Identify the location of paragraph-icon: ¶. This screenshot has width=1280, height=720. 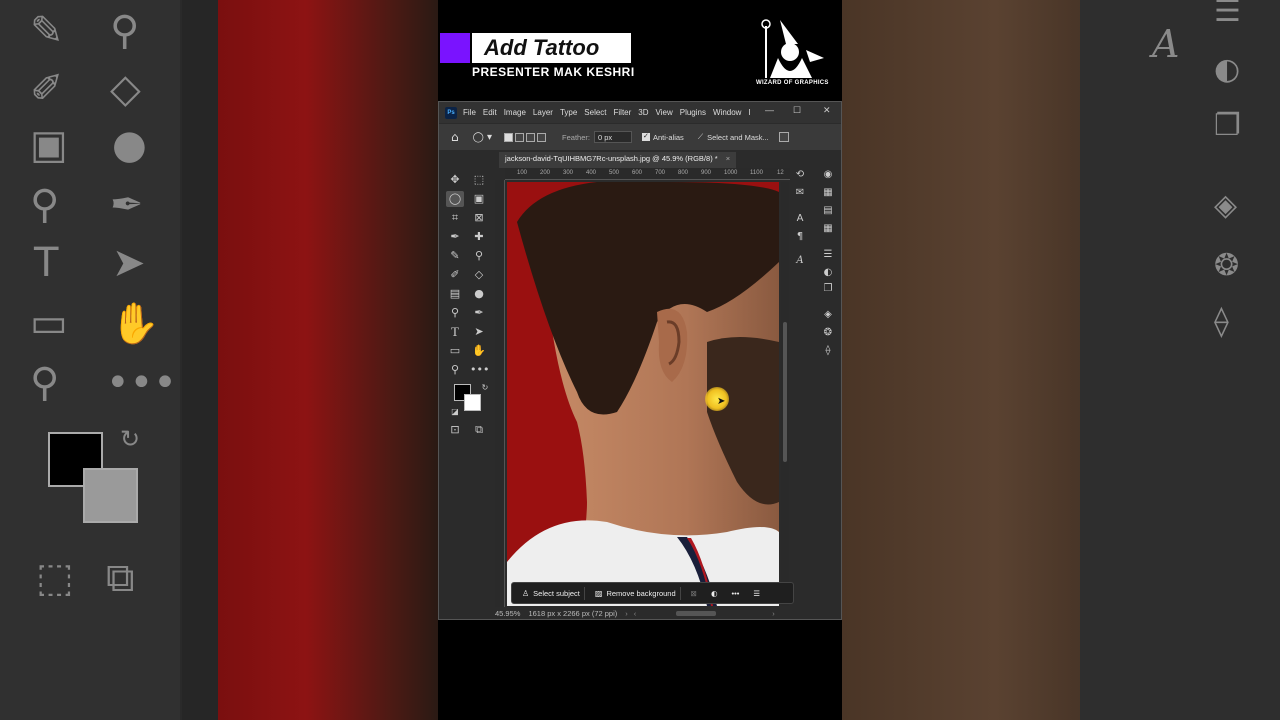
(800, 237).